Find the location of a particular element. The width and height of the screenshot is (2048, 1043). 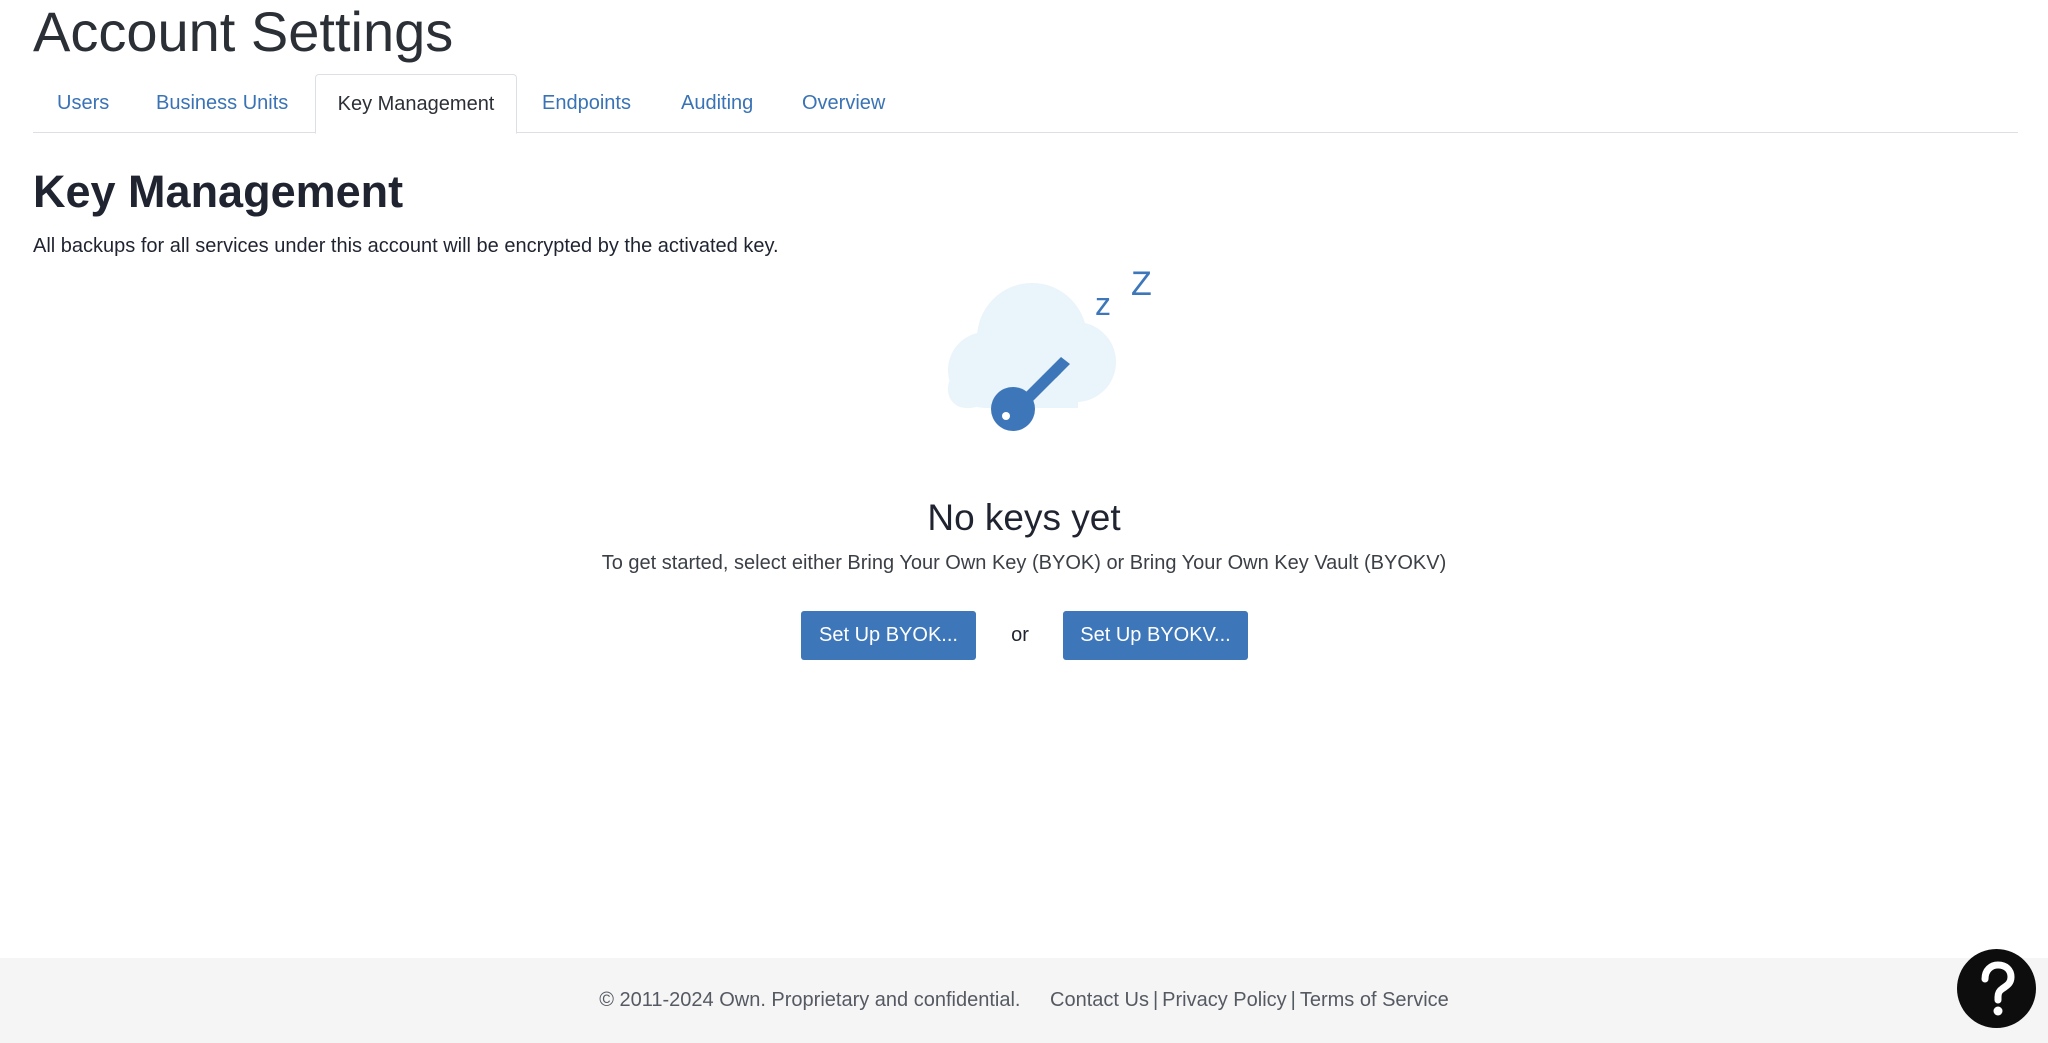

privacy-policy-link: Privacy Policy is located at coordinates (1224, 1000).